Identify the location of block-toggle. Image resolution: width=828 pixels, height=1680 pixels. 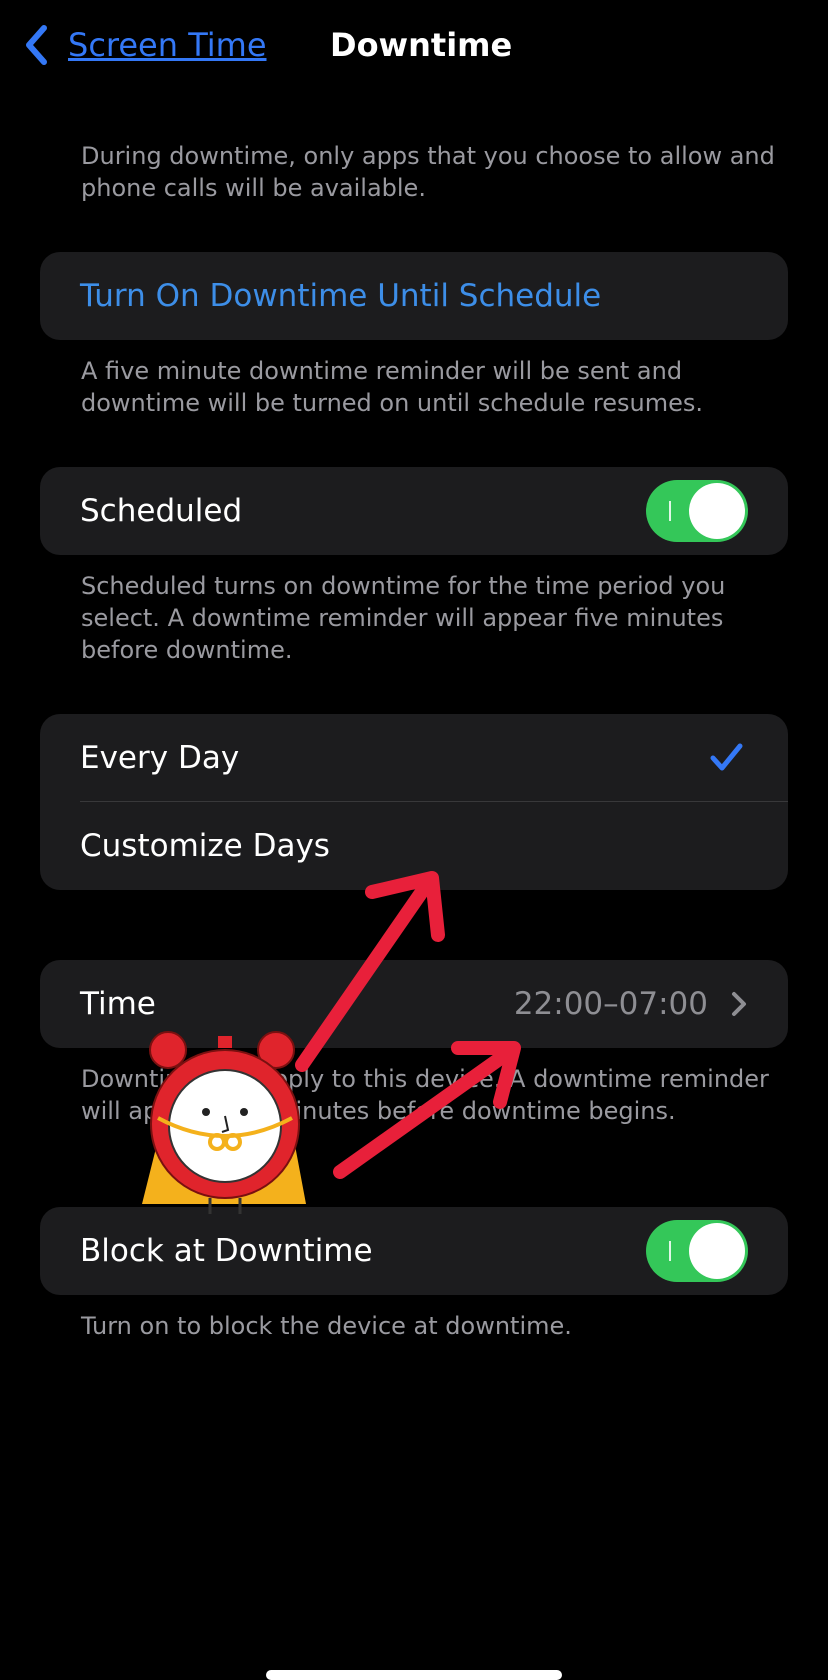
(697, 1251).